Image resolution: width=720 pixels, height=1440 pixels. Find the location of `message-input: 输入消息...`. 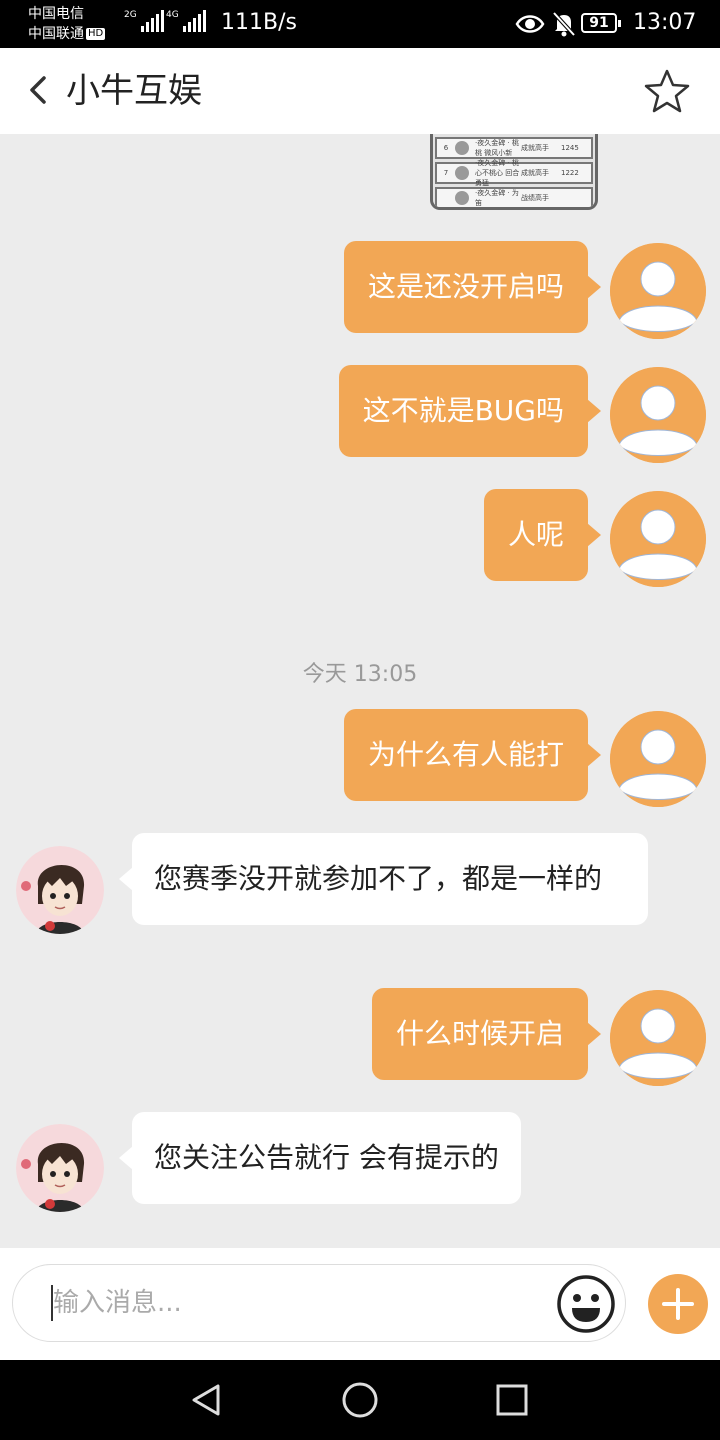

message-input: 输入消息... is located at coordinates (319, 1303).